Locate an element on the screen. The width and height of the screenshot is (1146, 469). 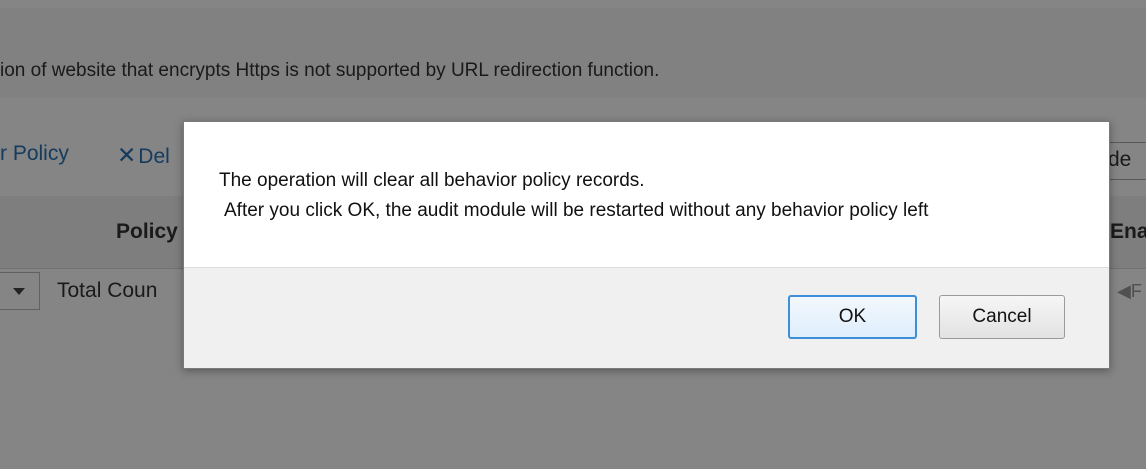
ok-button: OK is located at coordinates (852, 317).